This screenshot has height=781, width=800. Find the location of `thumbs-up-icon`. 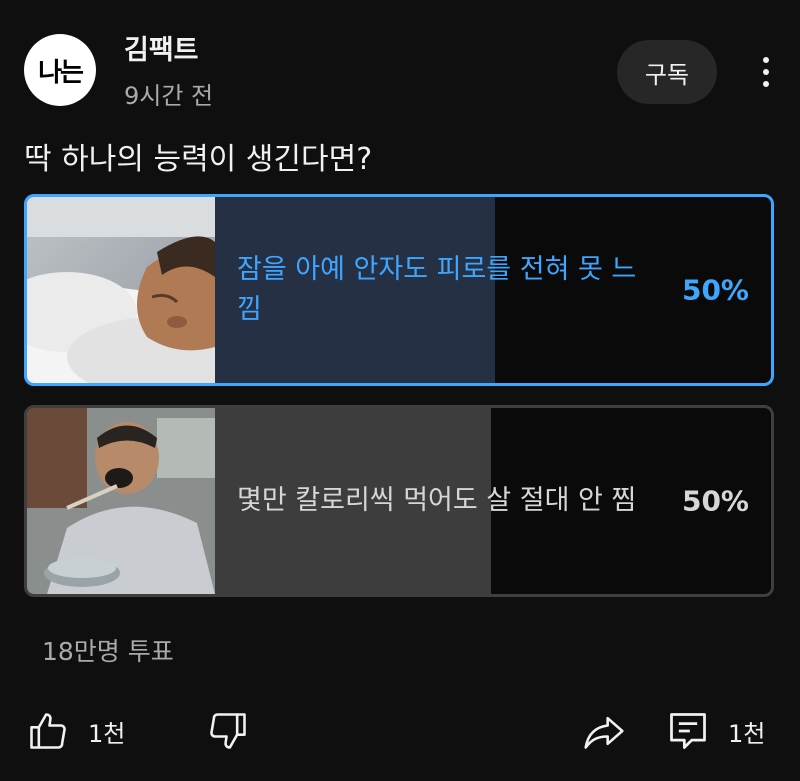

thumbs-up-icon is located at coordinates (48, 731).